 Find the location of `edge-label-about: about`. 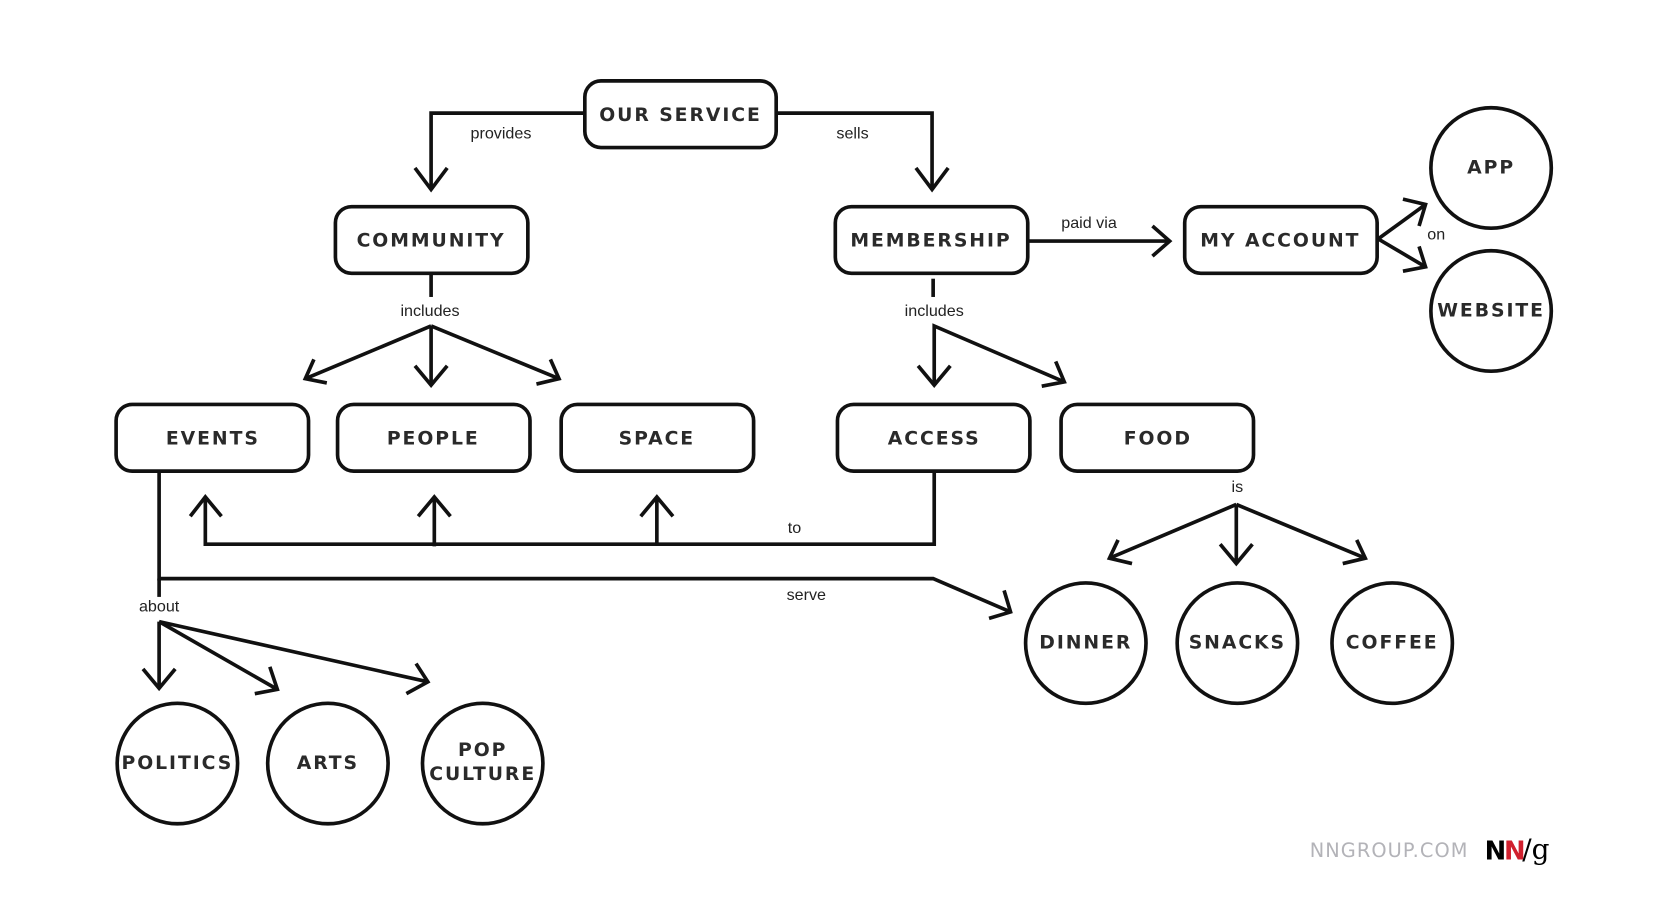

edge-label-about: about is located at coordinates (159, 607).